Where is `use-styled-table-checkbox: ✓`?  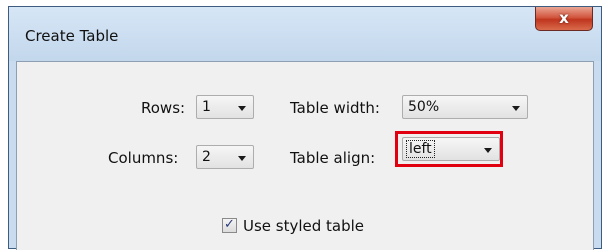 use-styled-table-checkbox: ✓ is located at coordinates (229, 225).